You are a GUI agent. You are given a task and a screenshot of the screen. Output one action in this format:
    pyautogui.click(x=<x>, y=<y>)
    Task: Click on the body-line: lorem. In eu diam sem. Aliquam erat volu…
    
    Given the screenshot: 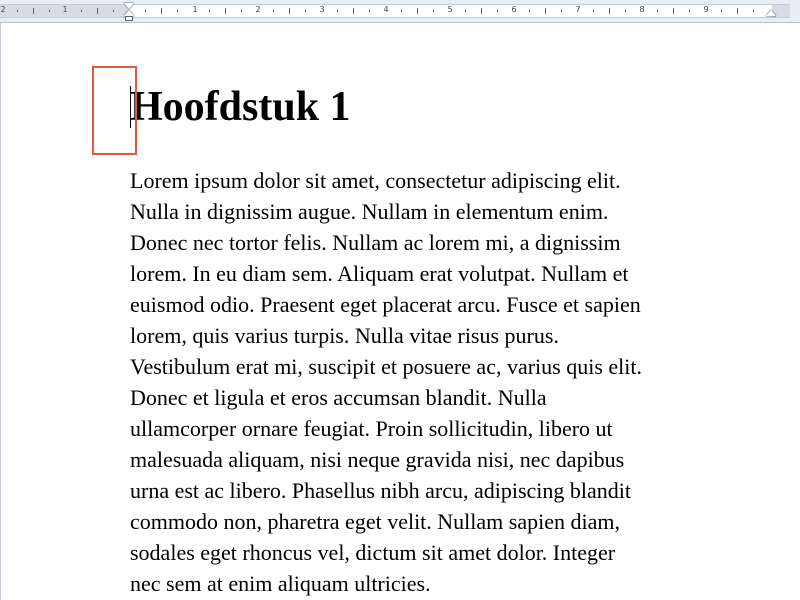 What is the action you would take?
    pyautogui.click(x=379, y=273)
    